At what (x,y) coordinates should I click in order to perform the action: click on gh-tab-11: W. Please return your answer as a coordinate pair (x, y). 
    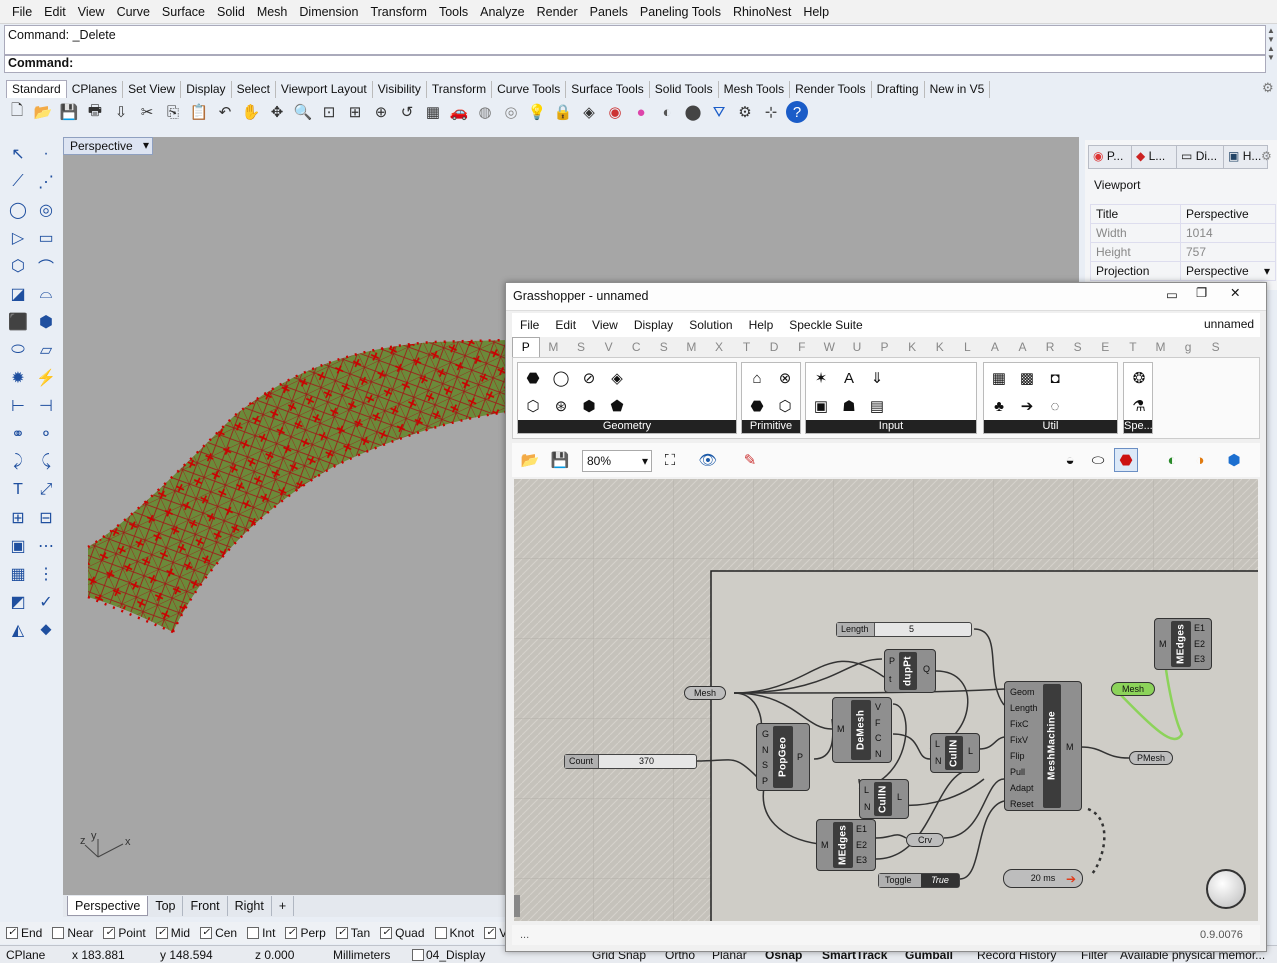
    Looking at the image, I should click on (830, 347).